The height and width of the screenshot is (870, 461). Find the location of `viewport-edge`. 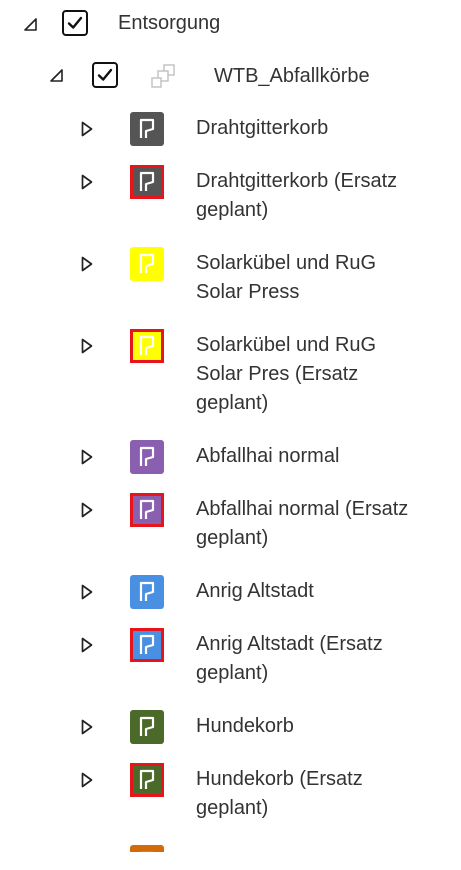

viewport-edge is located at coordinates (230, 861).